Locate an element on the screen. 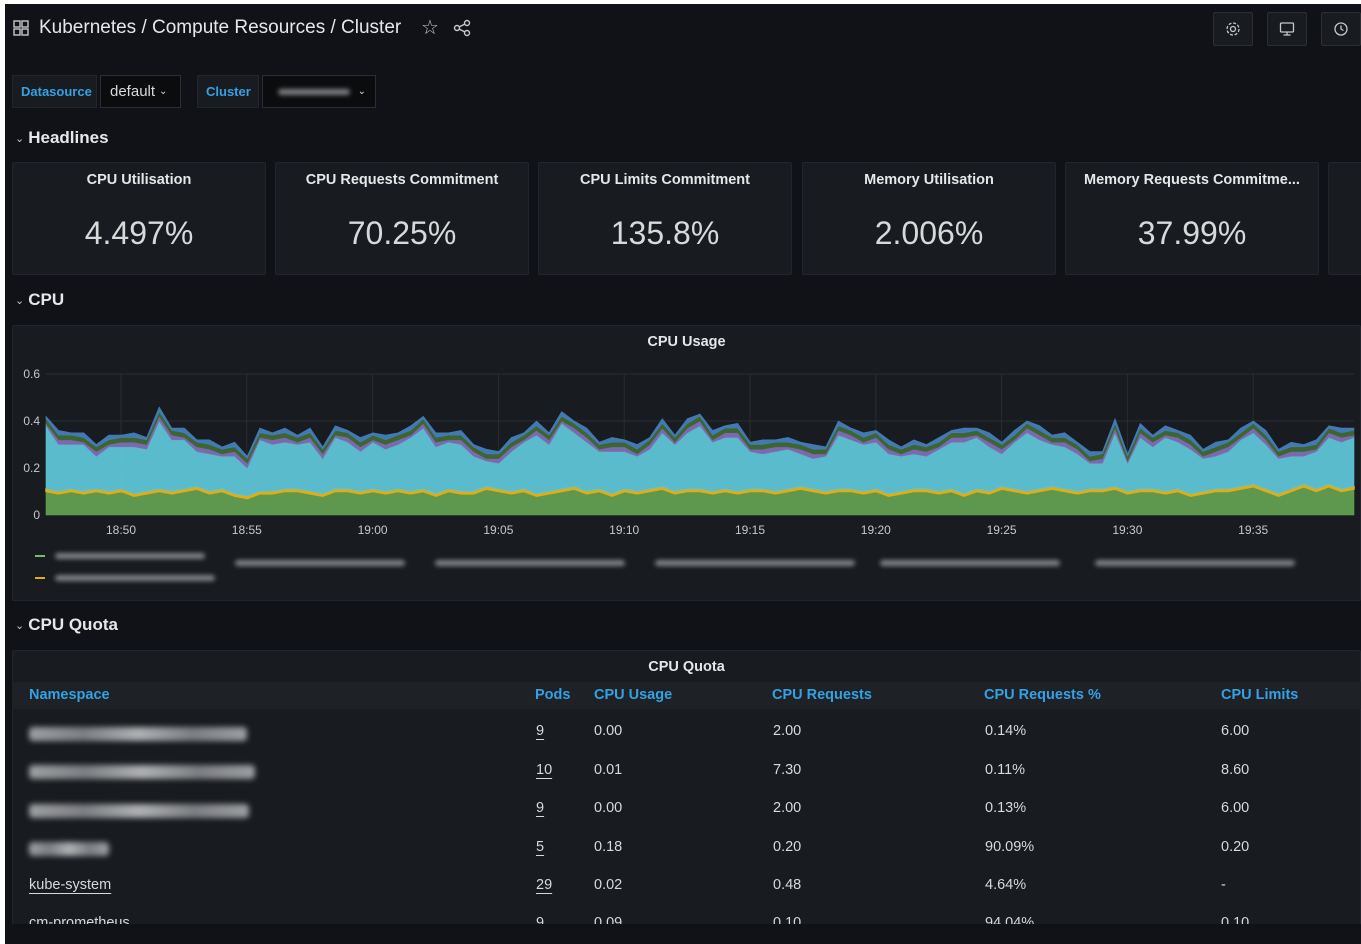 This screenshot has height=944, width=1361. dashboard-title: Kubernetes / Compute Resources / Cluster is located at coordinates (220, 28).